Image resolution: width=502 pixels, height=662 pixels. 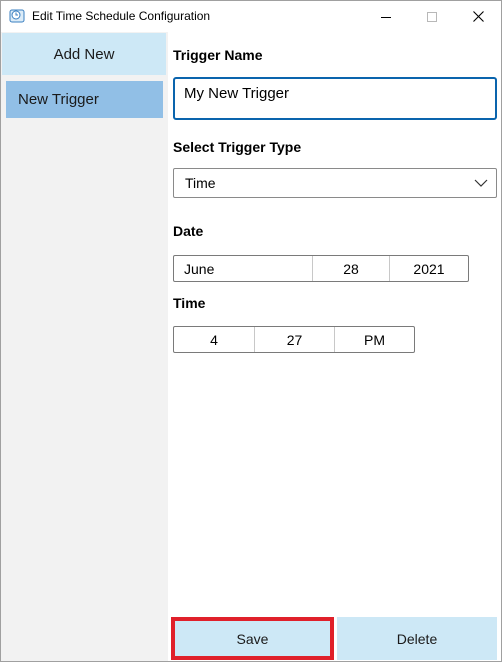 What do you see at coordinates (17, 16) in the screenshot?
I see `clock-app-icon` at bounding box center [17, 16].